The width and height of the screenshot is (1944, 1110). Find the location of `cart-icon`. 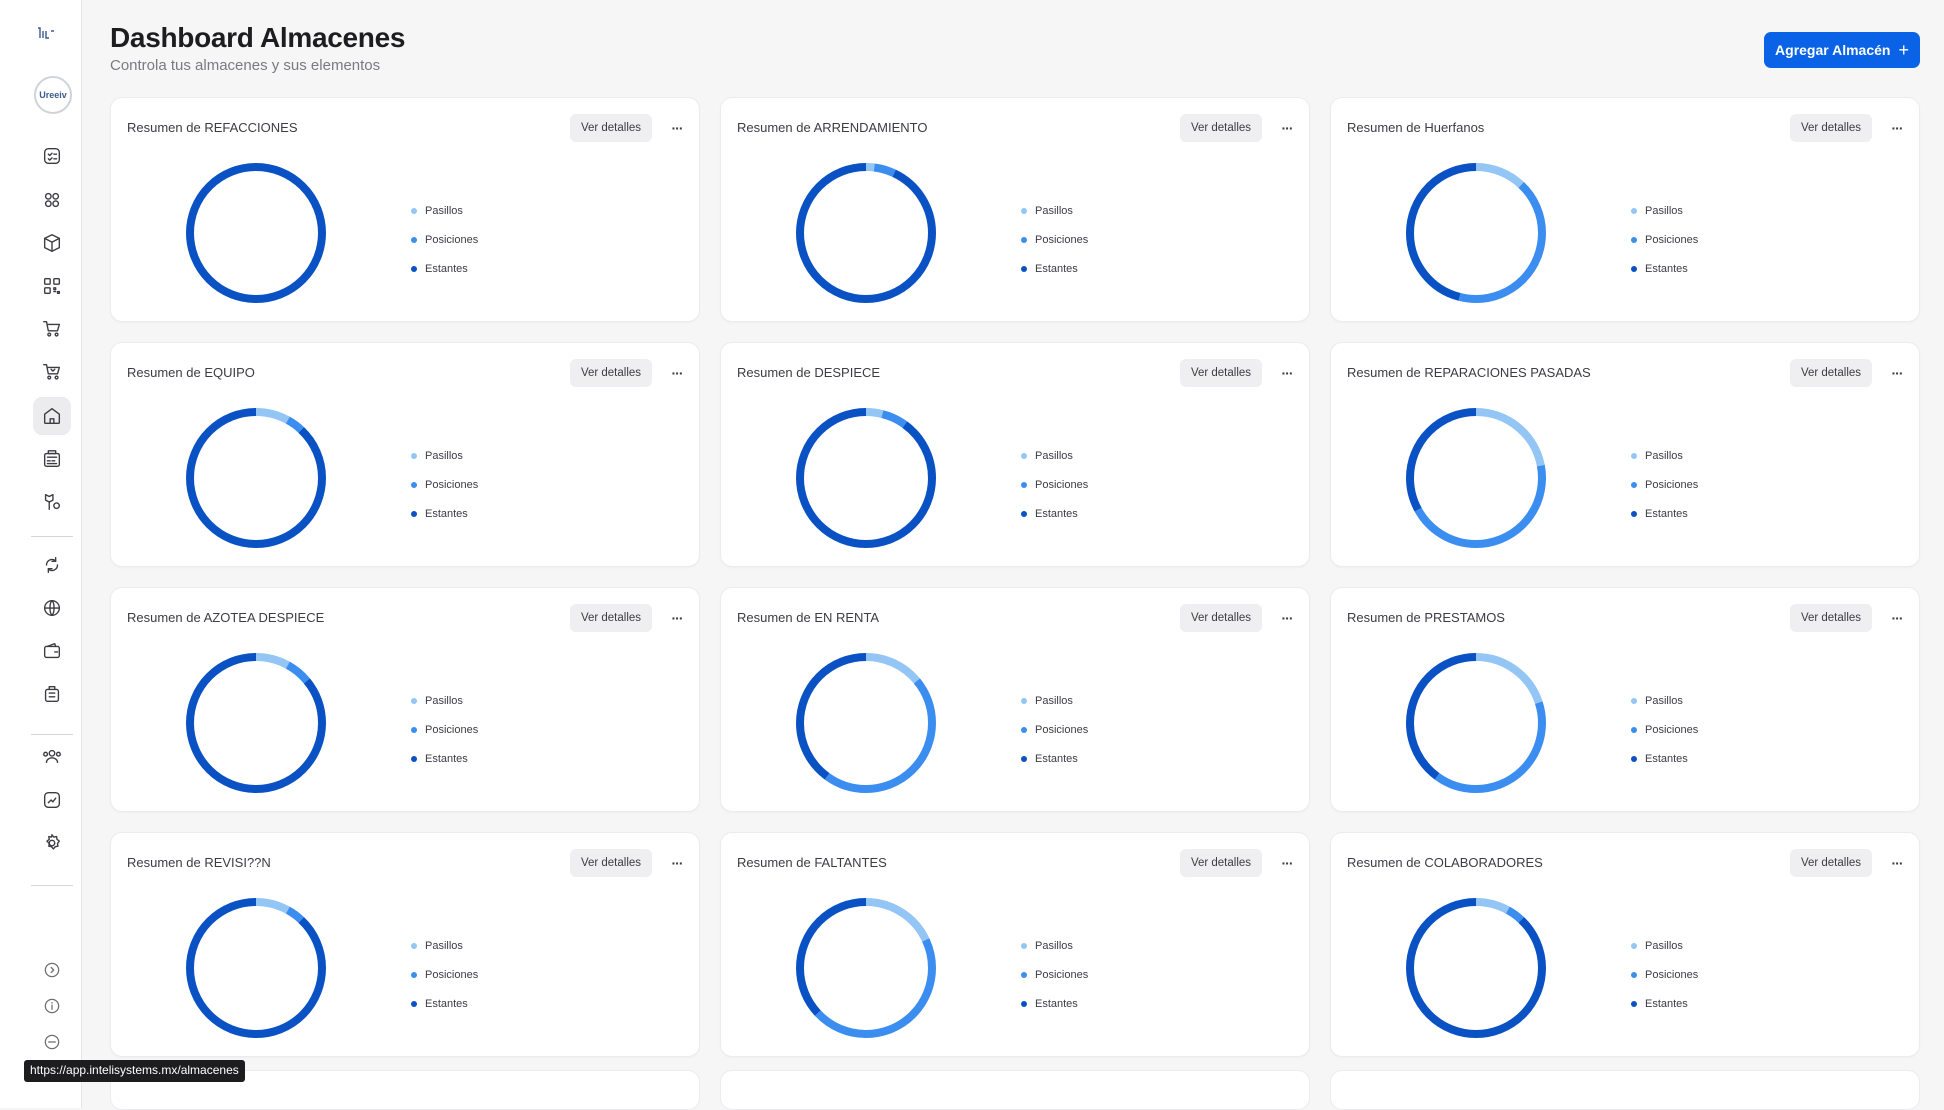

cart-icon is located at coordinates (52, 329).